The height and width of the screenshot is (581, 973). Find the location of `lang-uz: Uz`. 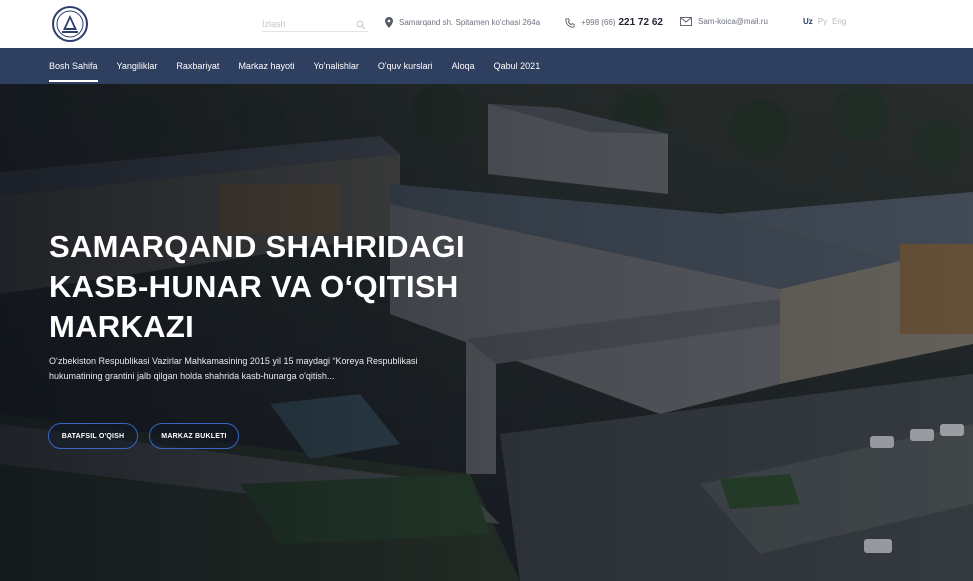

lang-uz: Uz is located at coordinates (808, 21).